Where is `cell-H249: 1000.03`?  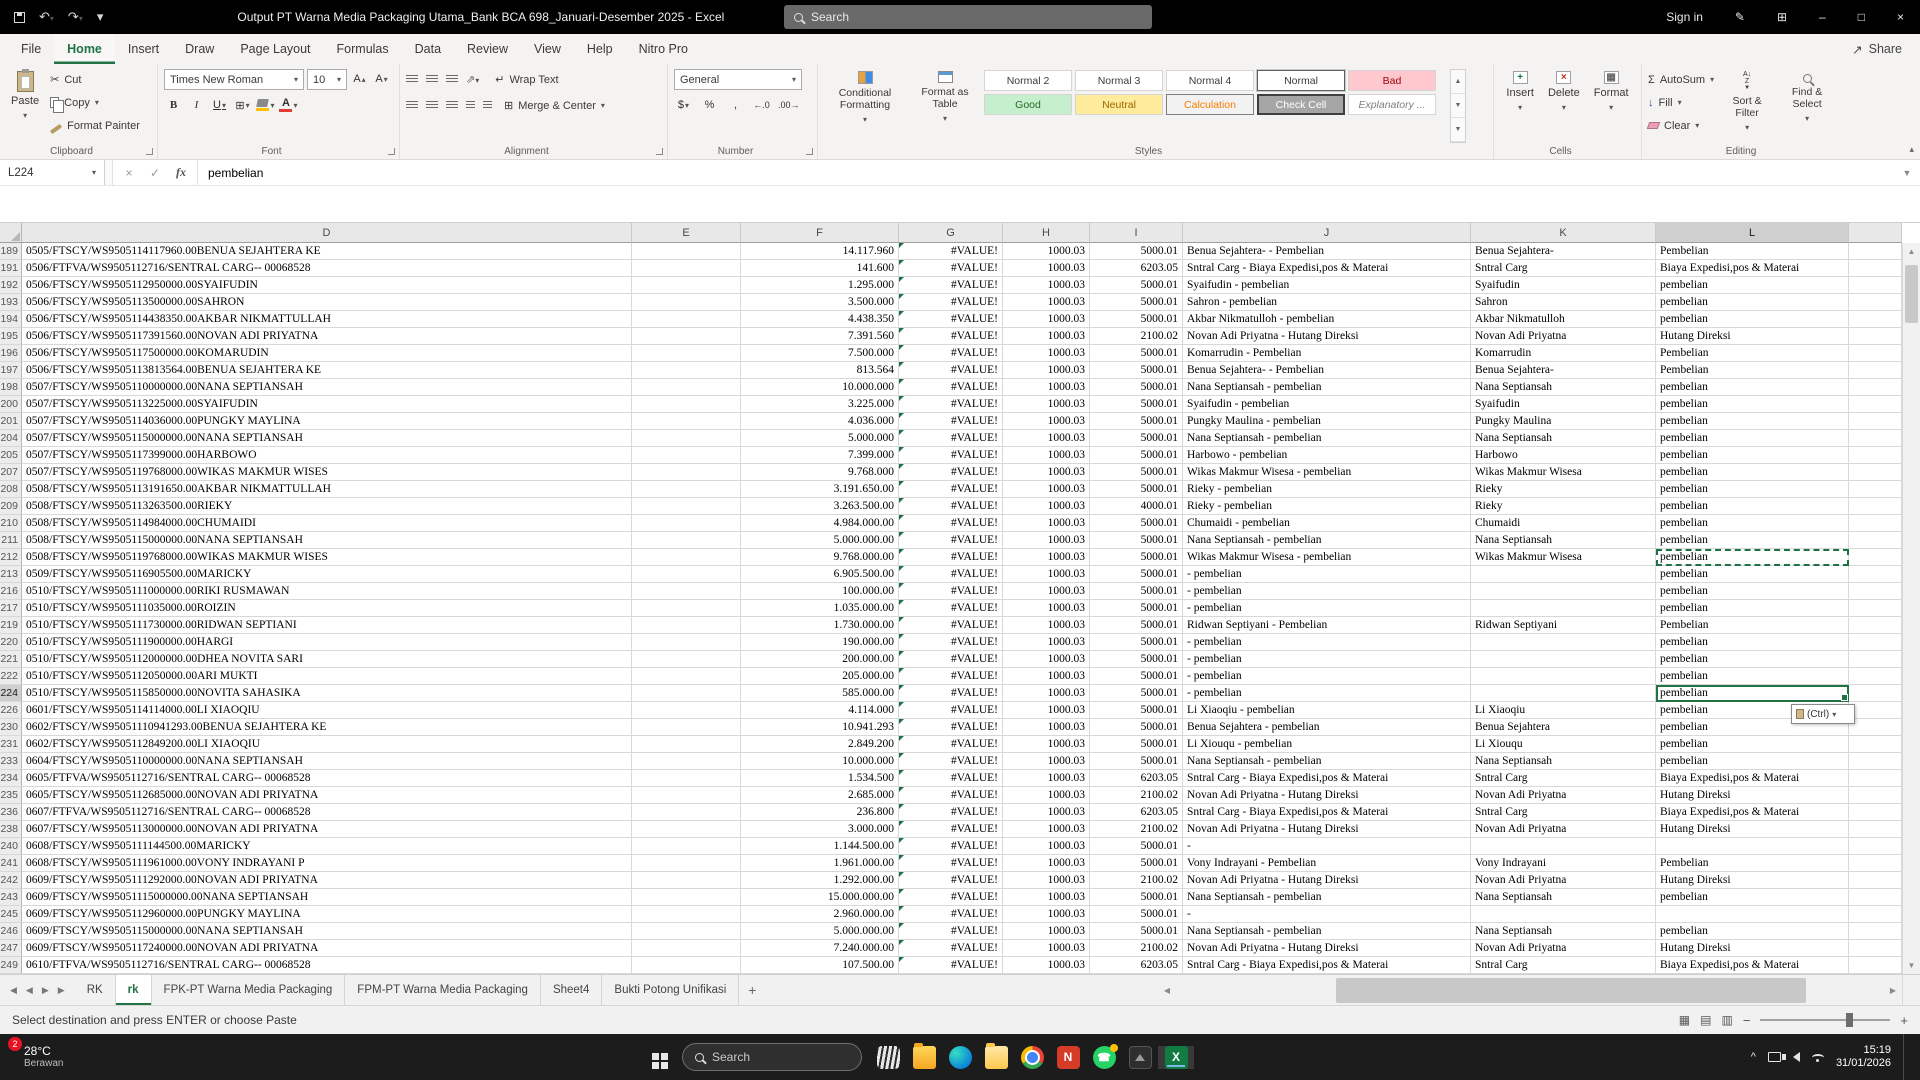
cell-H249: 1000.03 is located at coordinates (1046, 965).